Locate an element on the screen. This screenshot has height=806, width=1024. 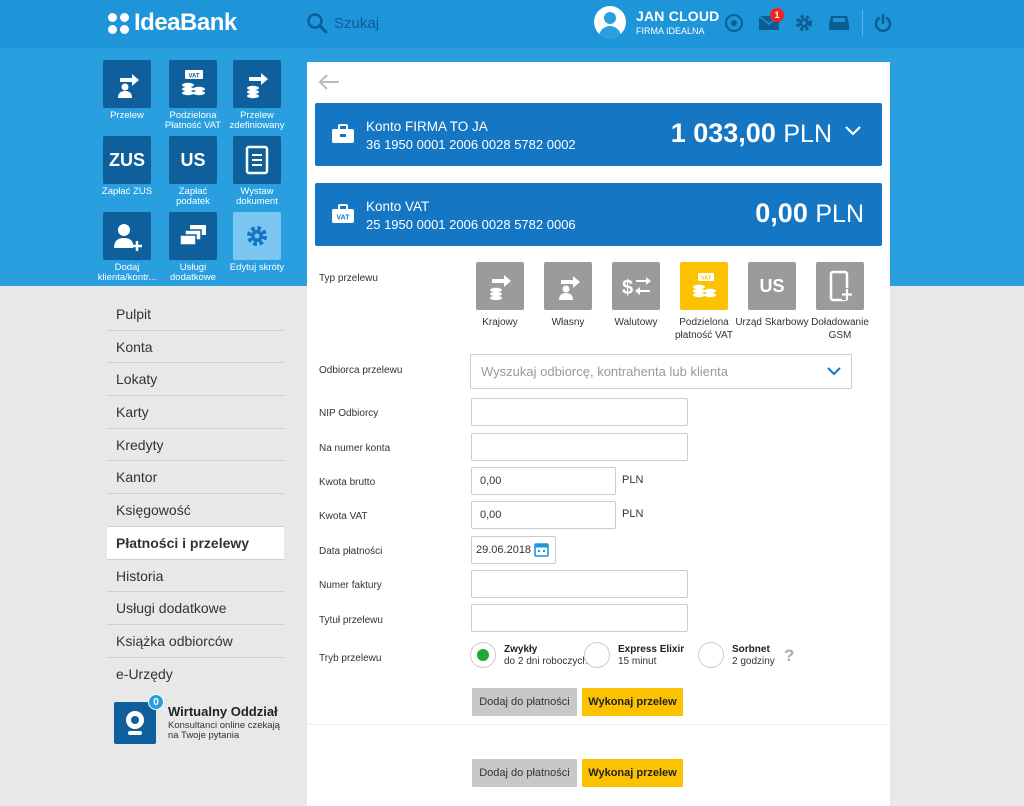
transfer-type-currency: $ Walutowy is located at coordinates (636, 295).